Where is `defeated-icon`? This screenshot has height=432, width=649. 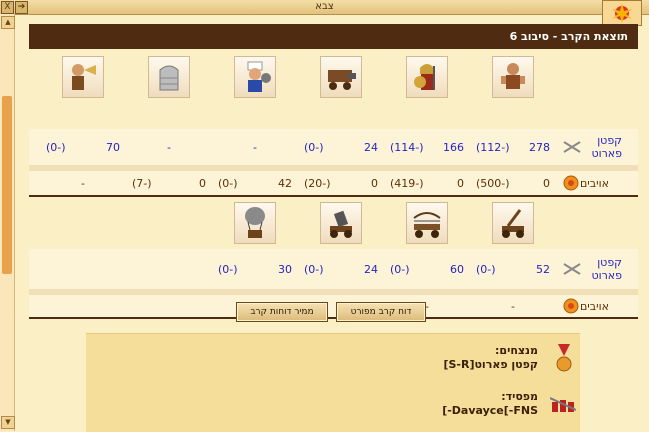
defeated-icon is located at coordinates (563, 404).